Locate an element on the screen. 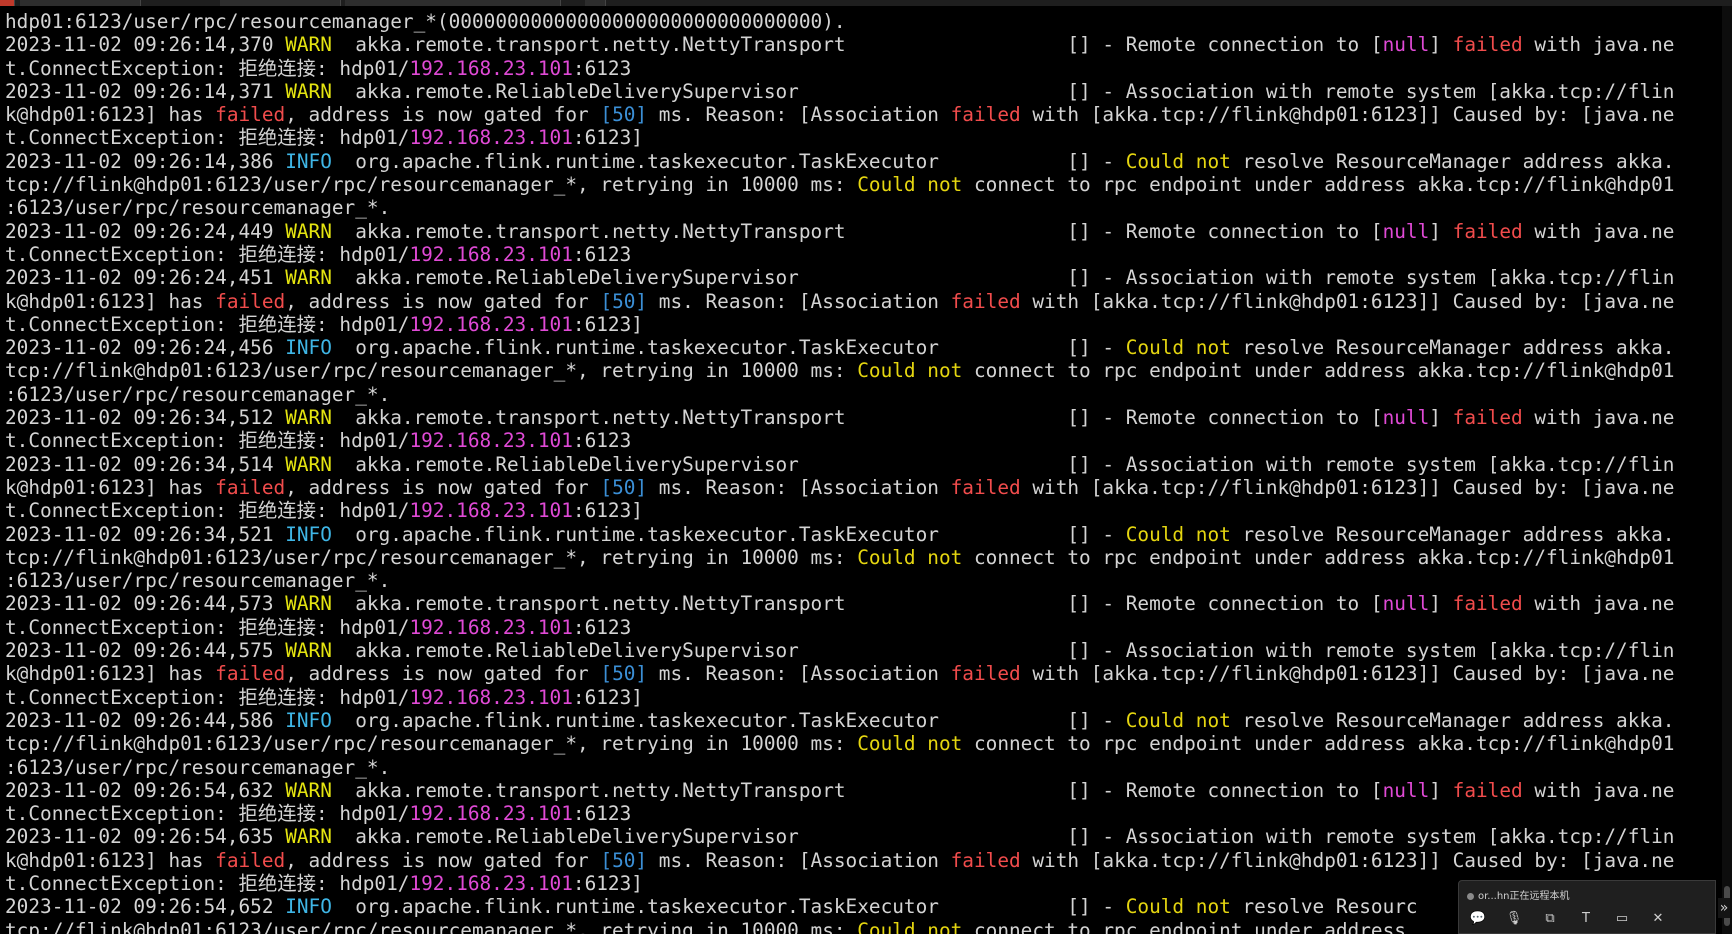  vertical-scrollbar is located at coordinates (1727, 470).